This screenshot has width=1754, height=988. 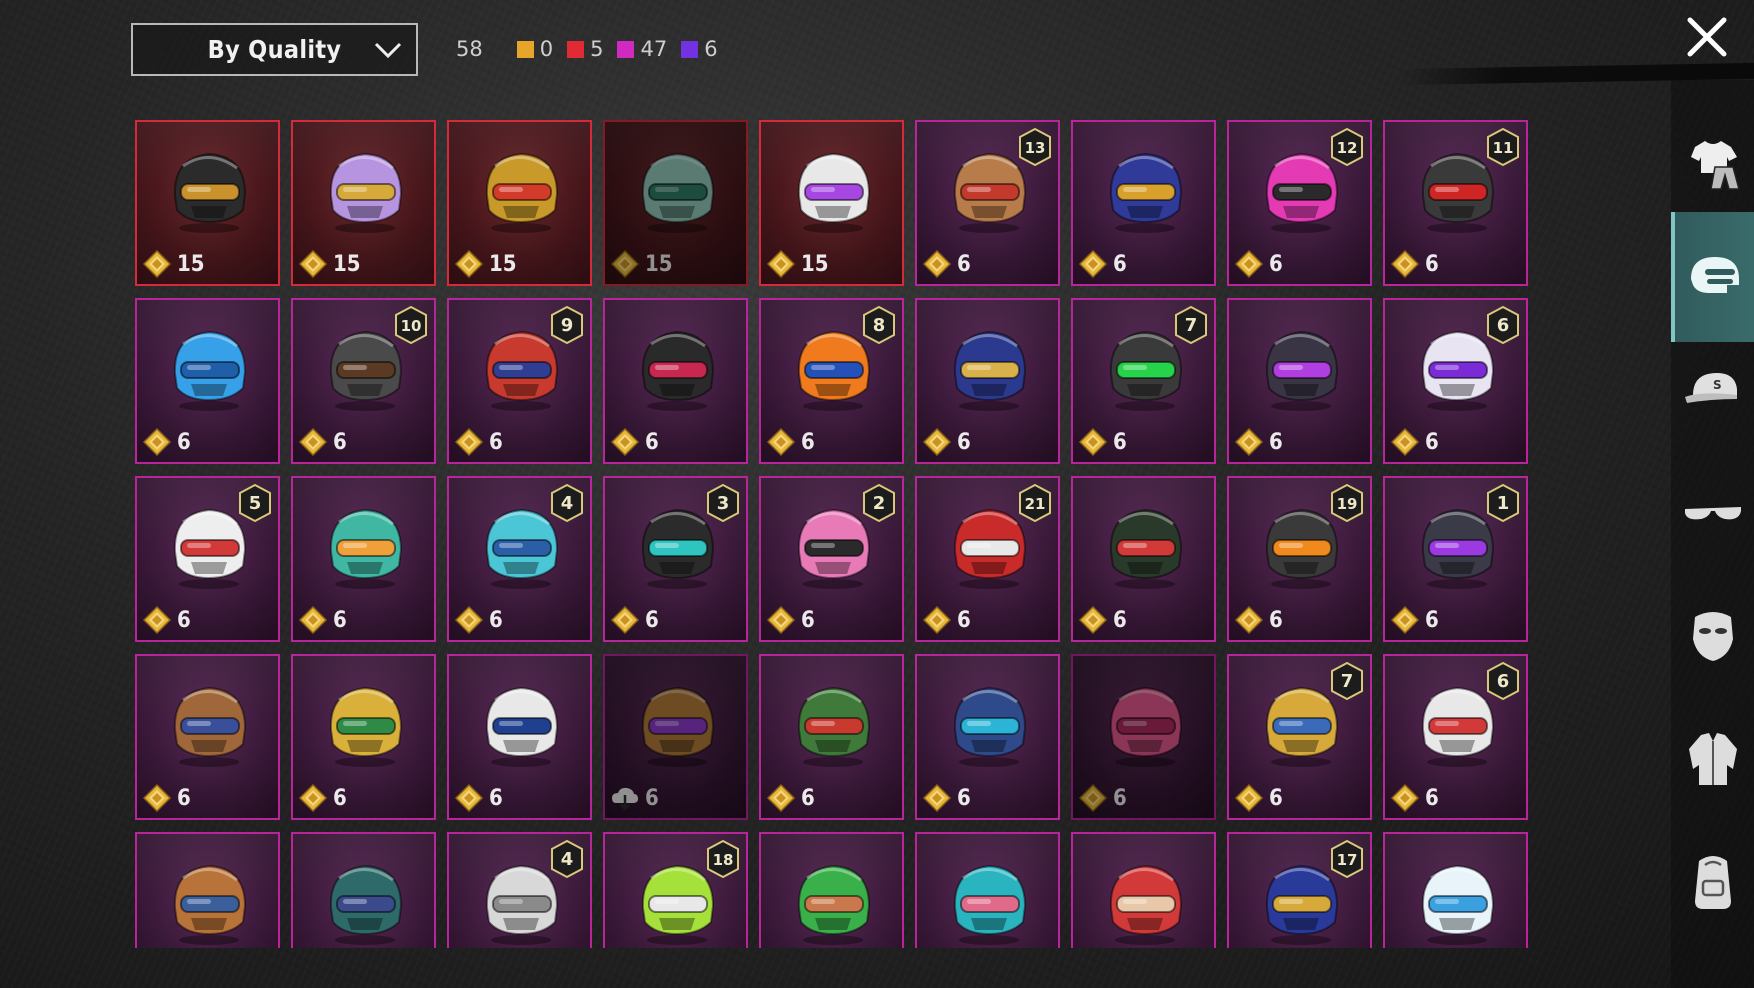 I want to click on item-card: 16, so click(x=1455, y=559).